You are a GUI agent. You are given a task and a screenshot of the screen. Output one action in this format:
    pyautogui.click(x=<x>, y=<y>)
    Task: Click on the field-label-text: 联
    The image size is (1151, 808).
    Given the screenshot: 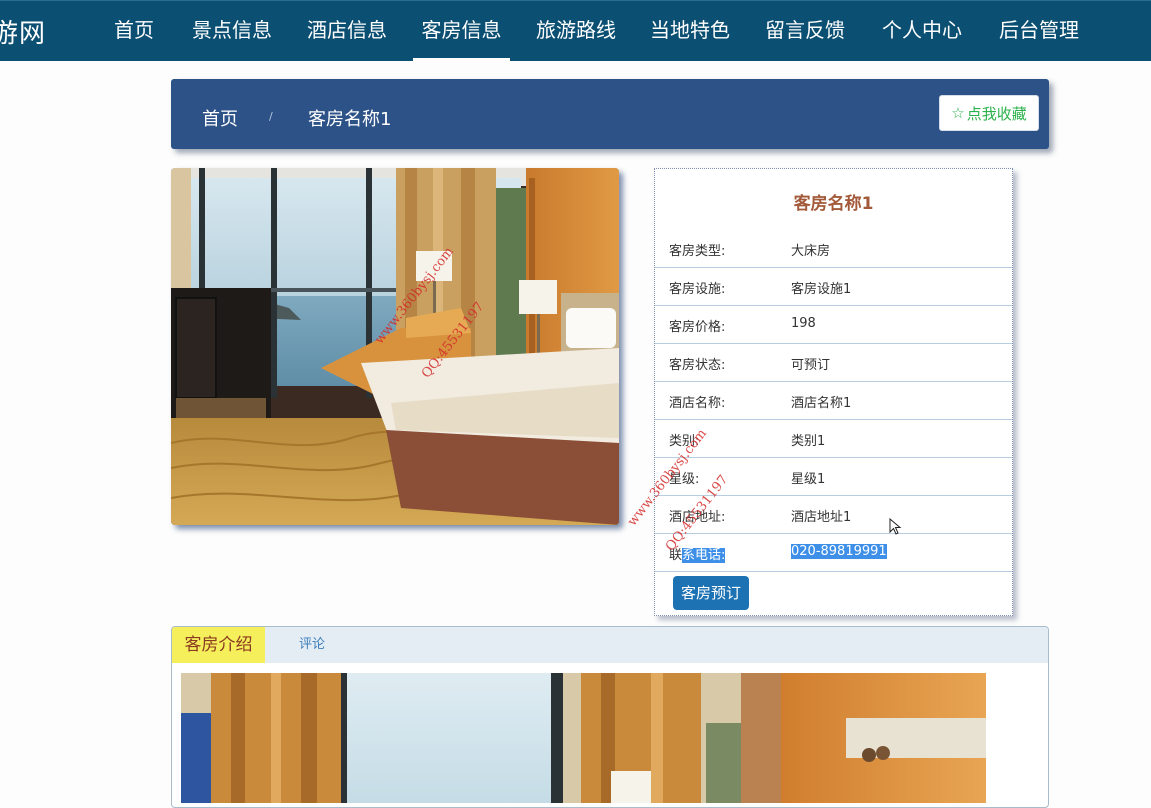 What is the action you would take?
    pyautogui.click(x=676, y=555)
    